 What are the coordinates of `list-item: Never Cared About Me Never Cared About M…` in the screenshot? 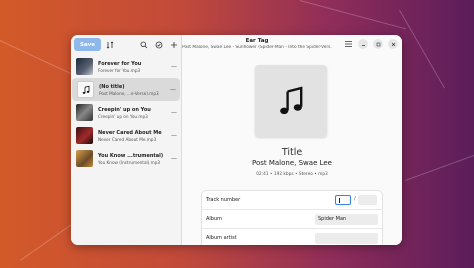 It's located at (126, 135).